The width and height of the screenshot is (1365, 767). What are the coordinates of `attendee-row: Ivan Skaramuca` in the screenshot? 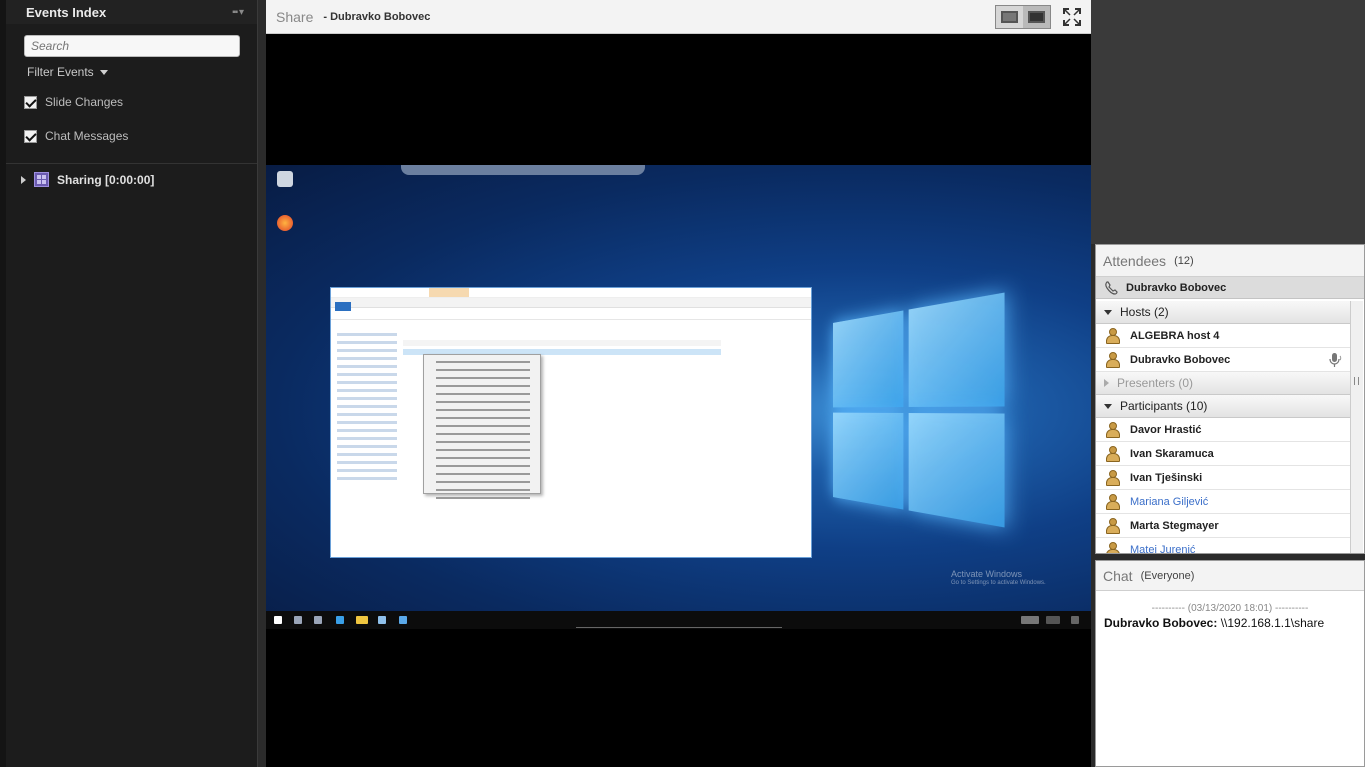 It's located at (1223, 454).